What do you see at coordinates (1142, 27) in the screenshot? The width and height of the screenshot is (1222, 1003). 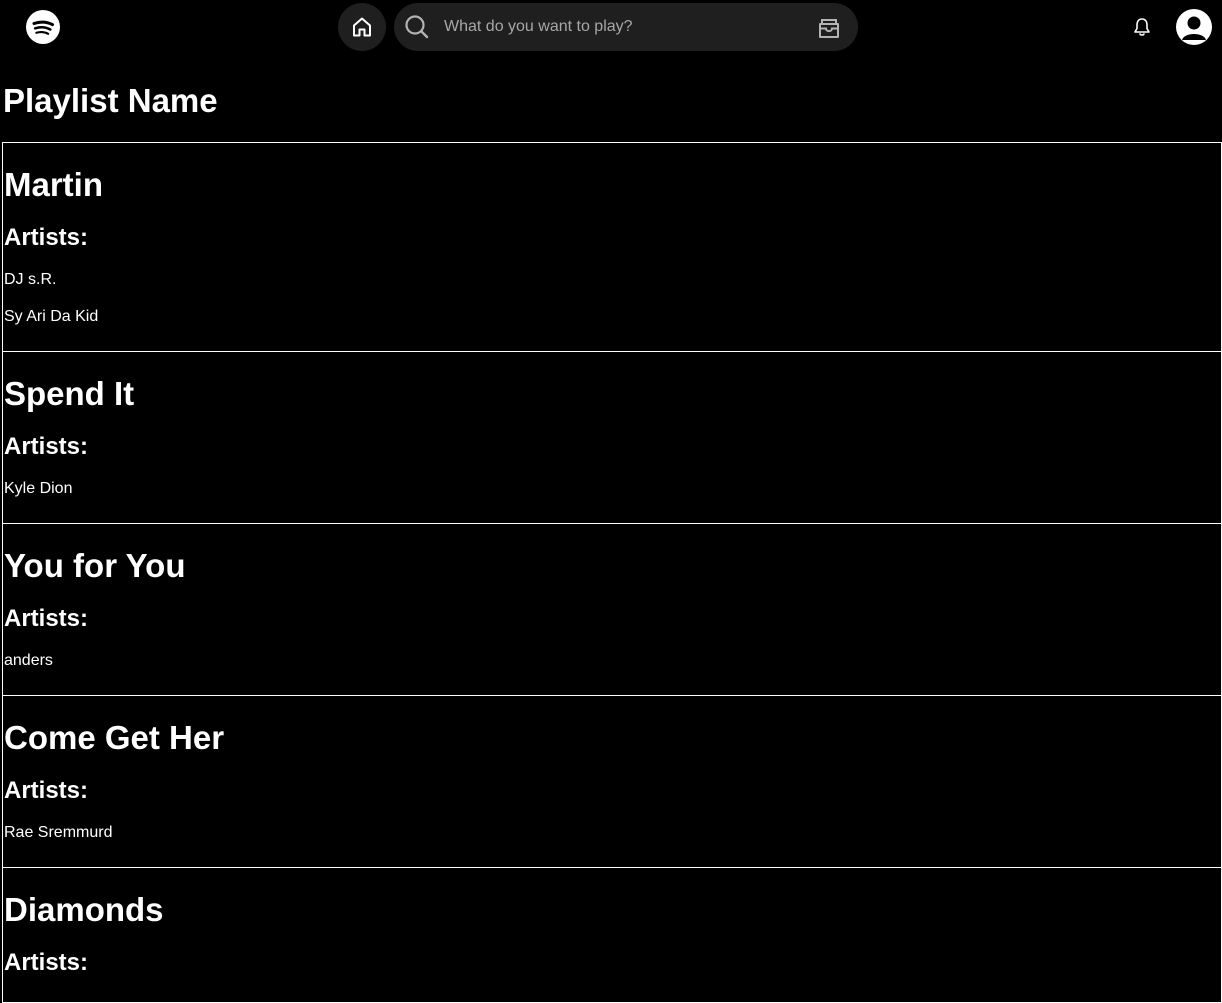 I see `bell-icon` at bounding box center [1142, 27].